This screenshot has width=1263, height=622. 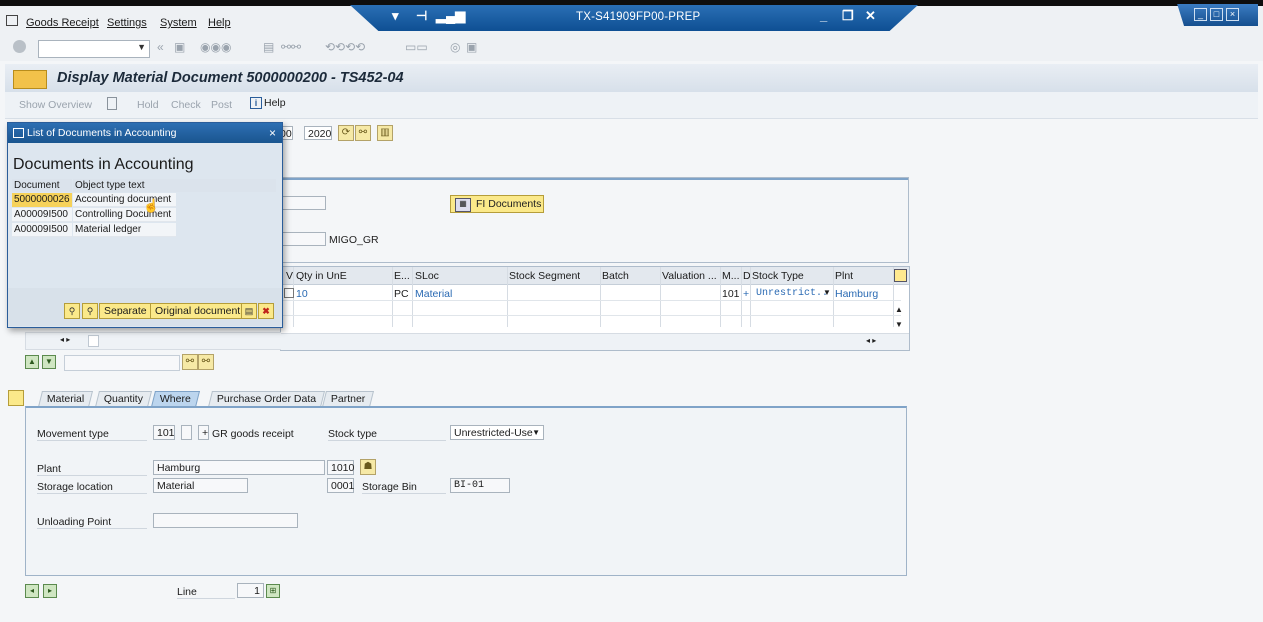 I want to click on unloading-point-field, so click(x=225, y=520).